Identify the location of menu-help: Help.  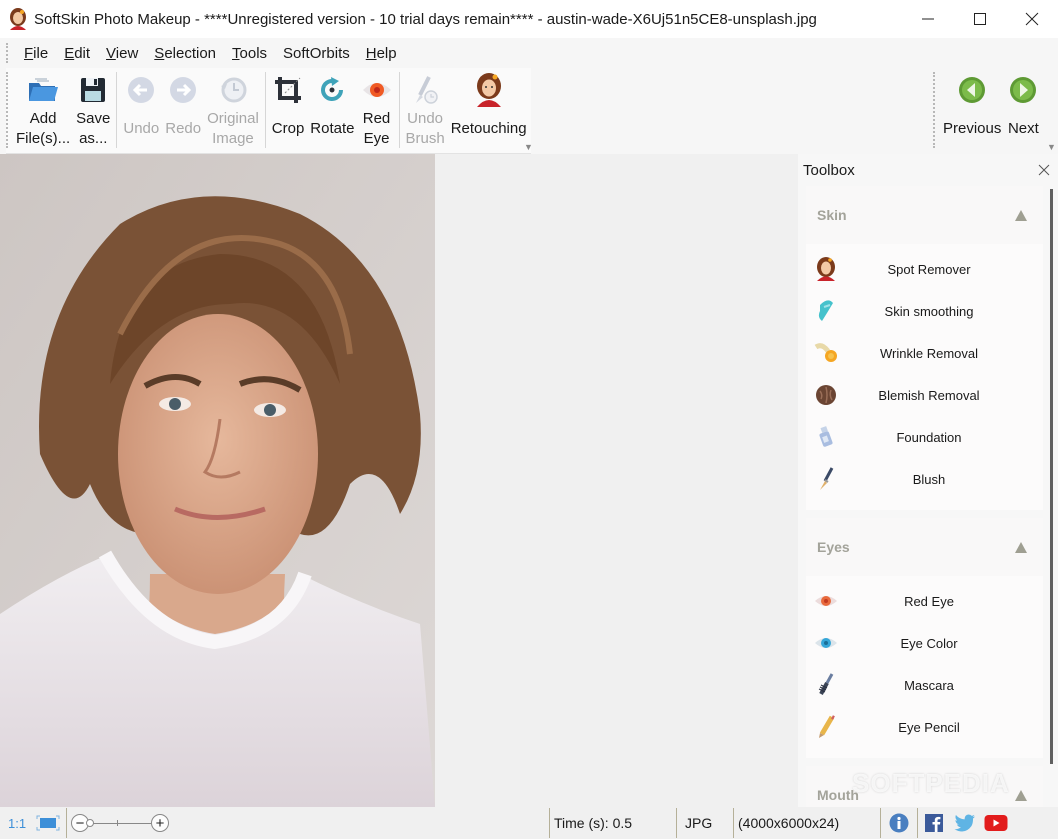
(381, 53).